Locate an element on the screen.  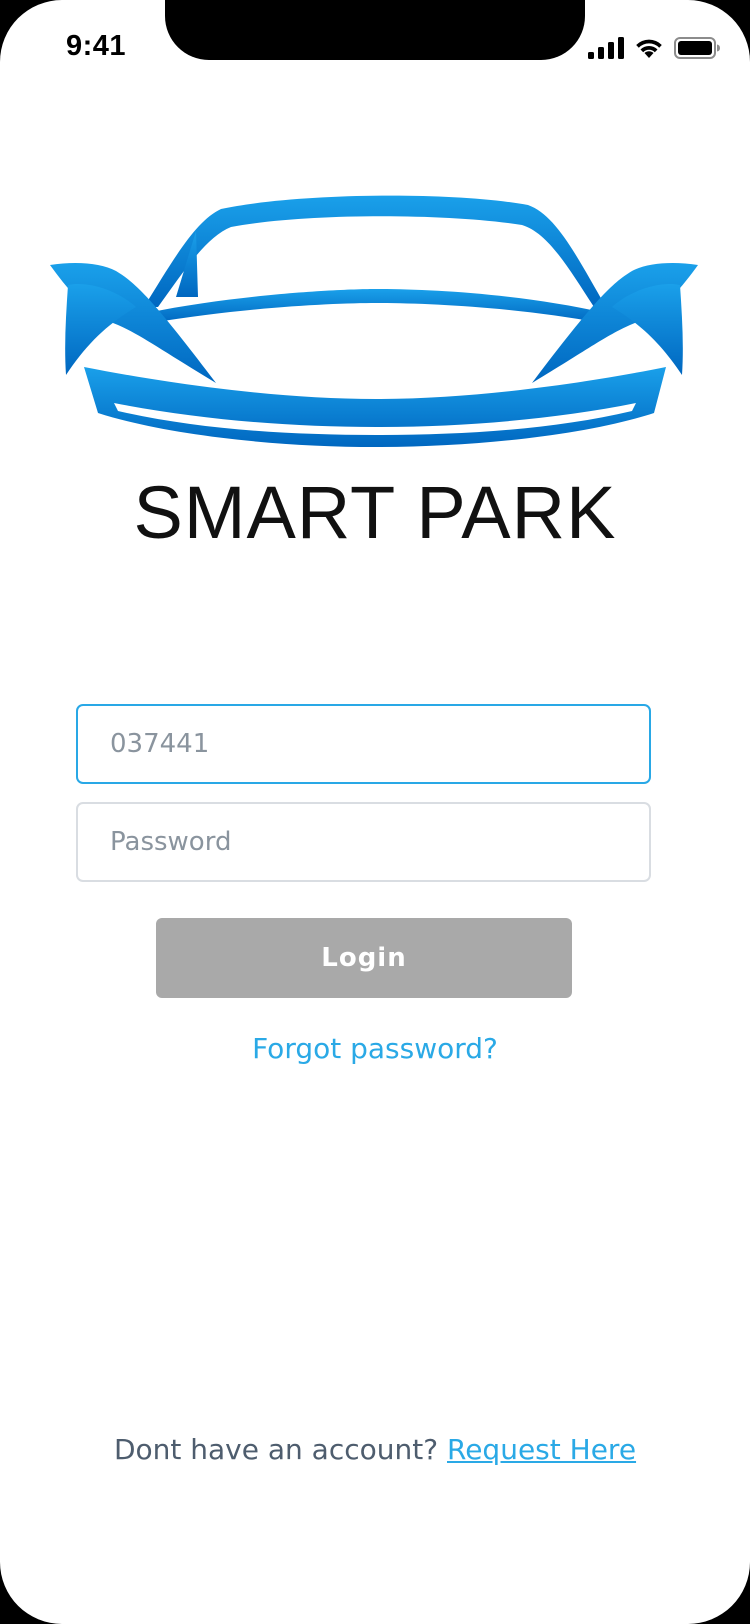
status-bar: 9:41 is located at coordinates (375, 48).